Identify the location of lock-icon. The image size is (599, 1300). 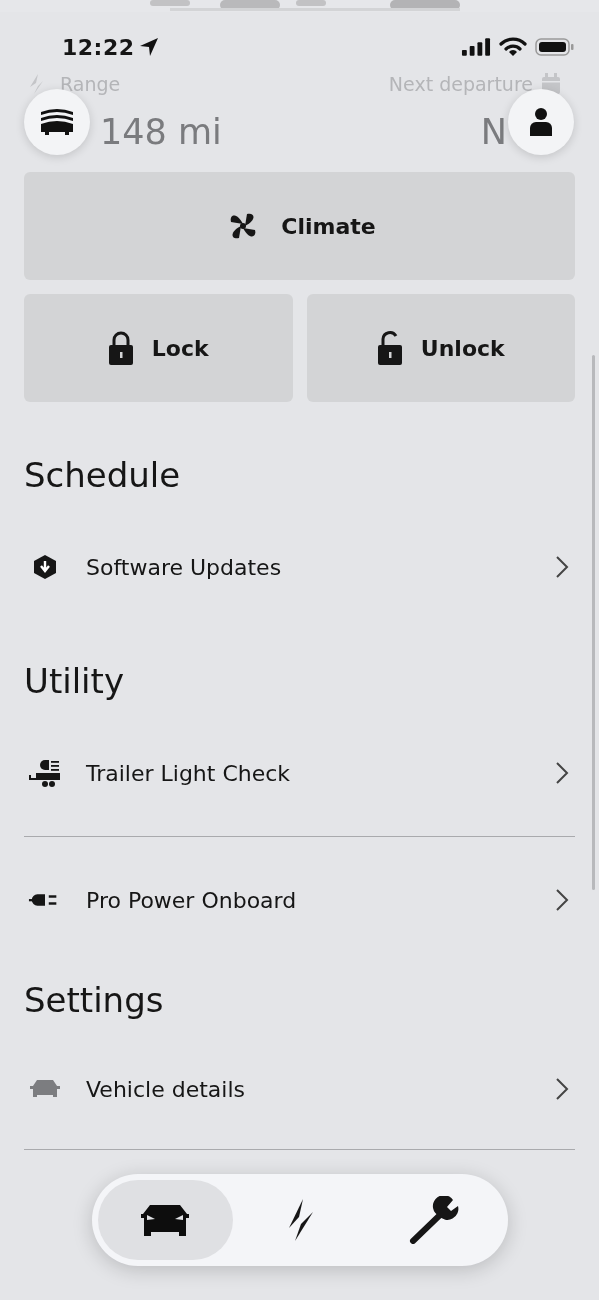
(120, 348).